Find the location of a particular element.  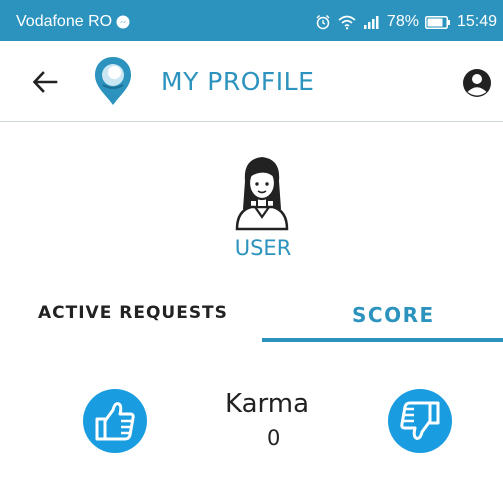

status-bar: Vodafone RO 78% 15:49 is located at coordinates (251, 20).